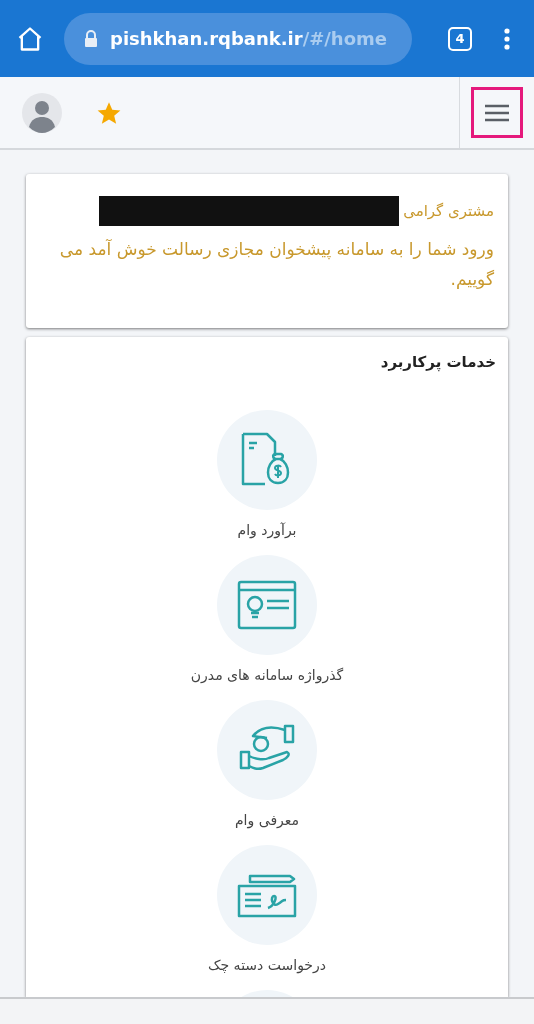 The image size is (534, 1024). What do you see at coordinates (30, 38) in the screenshot?
I see `home-icon` at bounding box center [30, 38].